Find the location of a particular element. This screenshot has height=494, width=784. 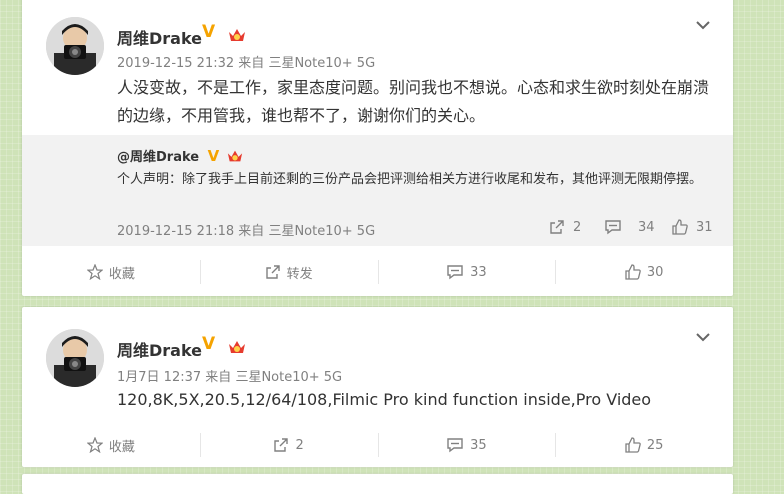

post-meta: 1月7日 12:37 来自 三星Note10+ 5G is located at coordinates (229, 375).